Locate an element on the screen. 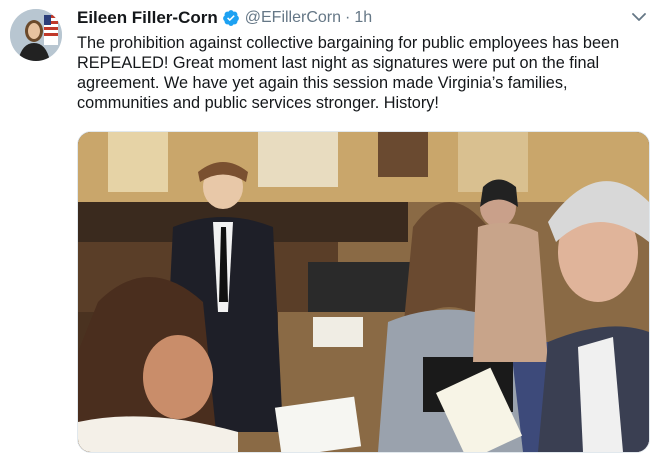 The height and width of the screenshot is (461, 663). verified-badge-icon is located at coordinates (231, 18).